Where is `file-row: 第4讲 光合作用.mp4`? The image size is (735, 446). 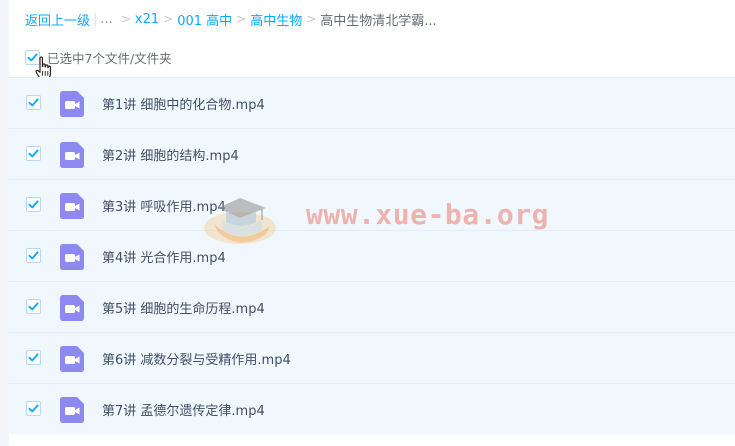 file-row: 第4讲 光合作用.mp4 is located at coordinates (372, 255).